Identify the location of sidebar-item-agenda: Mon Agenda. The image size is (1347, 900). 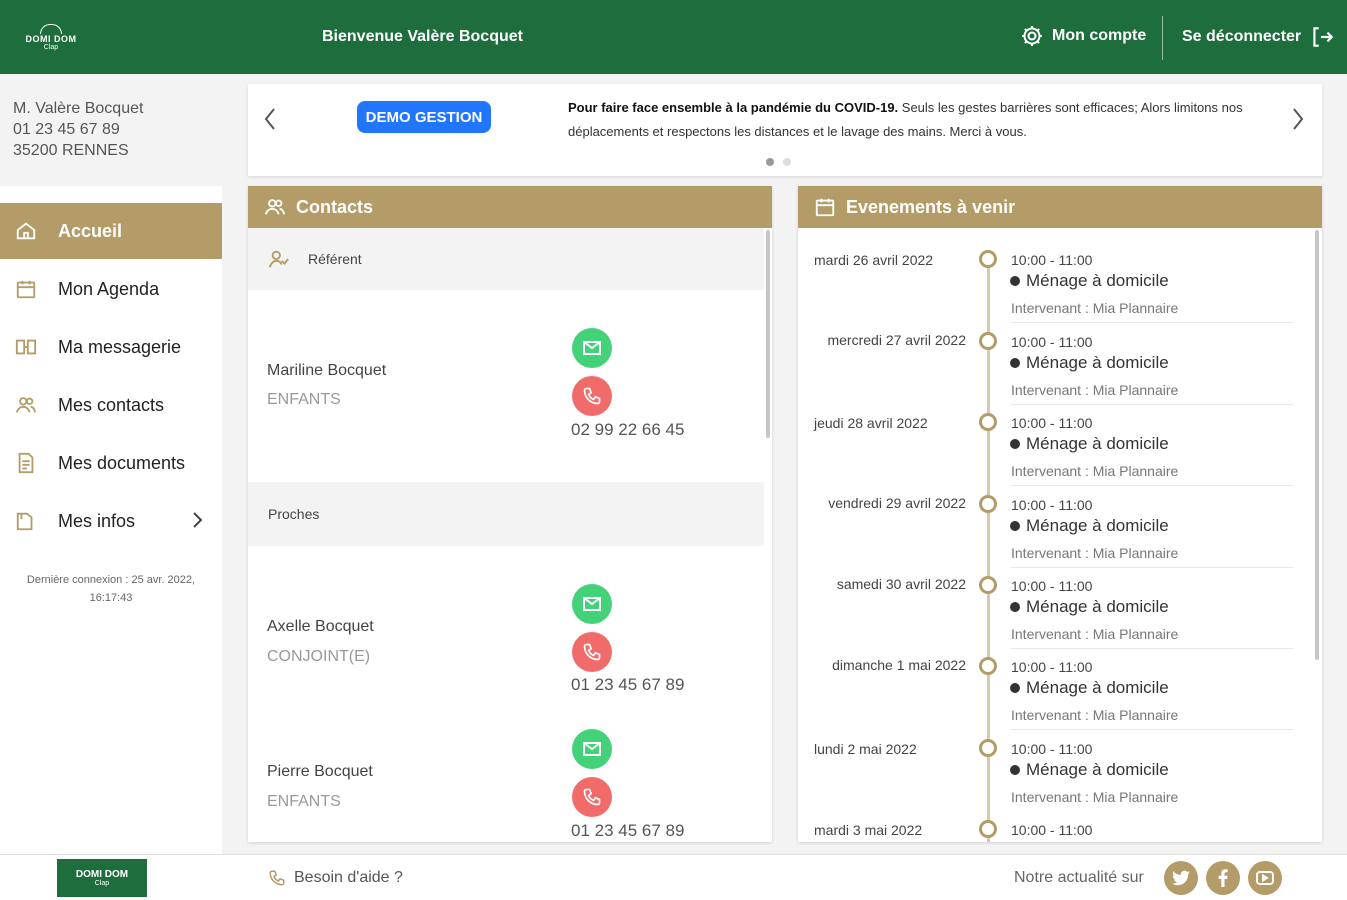
(111, 289).